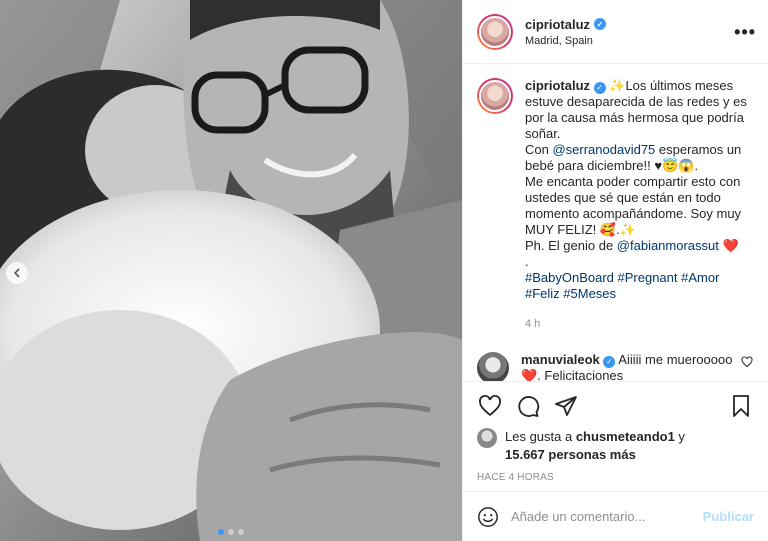  I want to click on publish-button: Publicar, so click(728, 516).